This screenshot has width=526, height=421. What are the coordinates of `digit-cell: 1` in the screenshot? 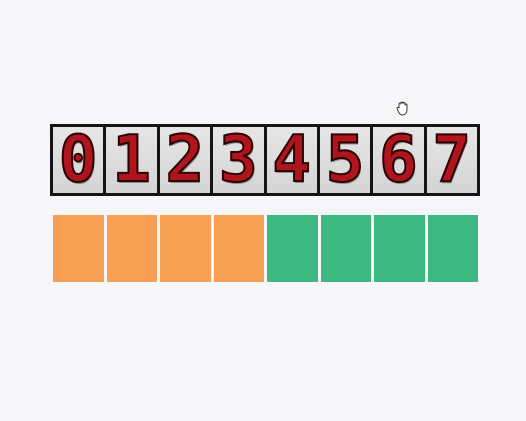 It's located at (131, 160).